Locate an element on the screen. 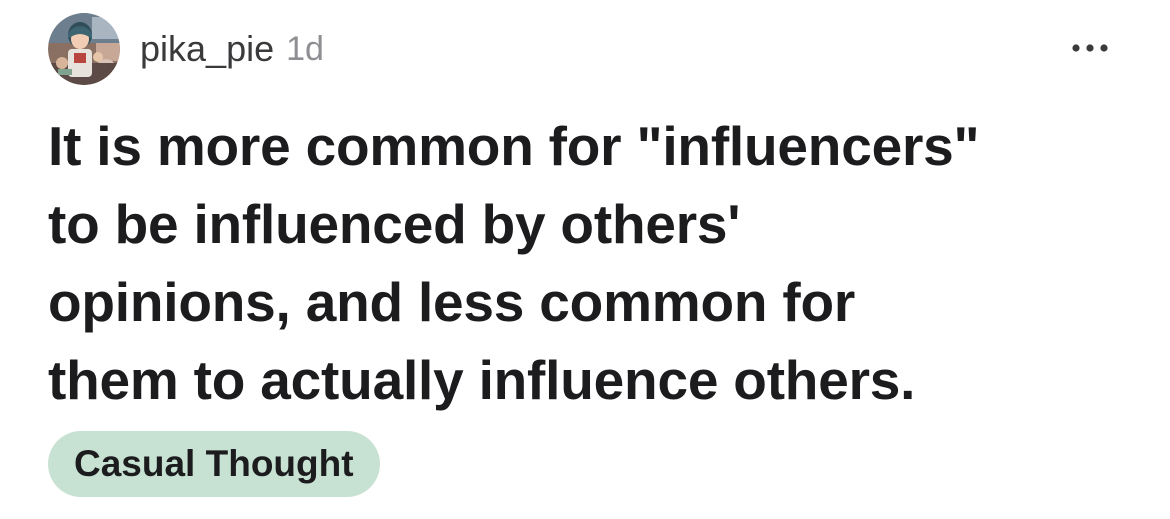  post-timestamp: 1d is located at coordinates (305, 48).